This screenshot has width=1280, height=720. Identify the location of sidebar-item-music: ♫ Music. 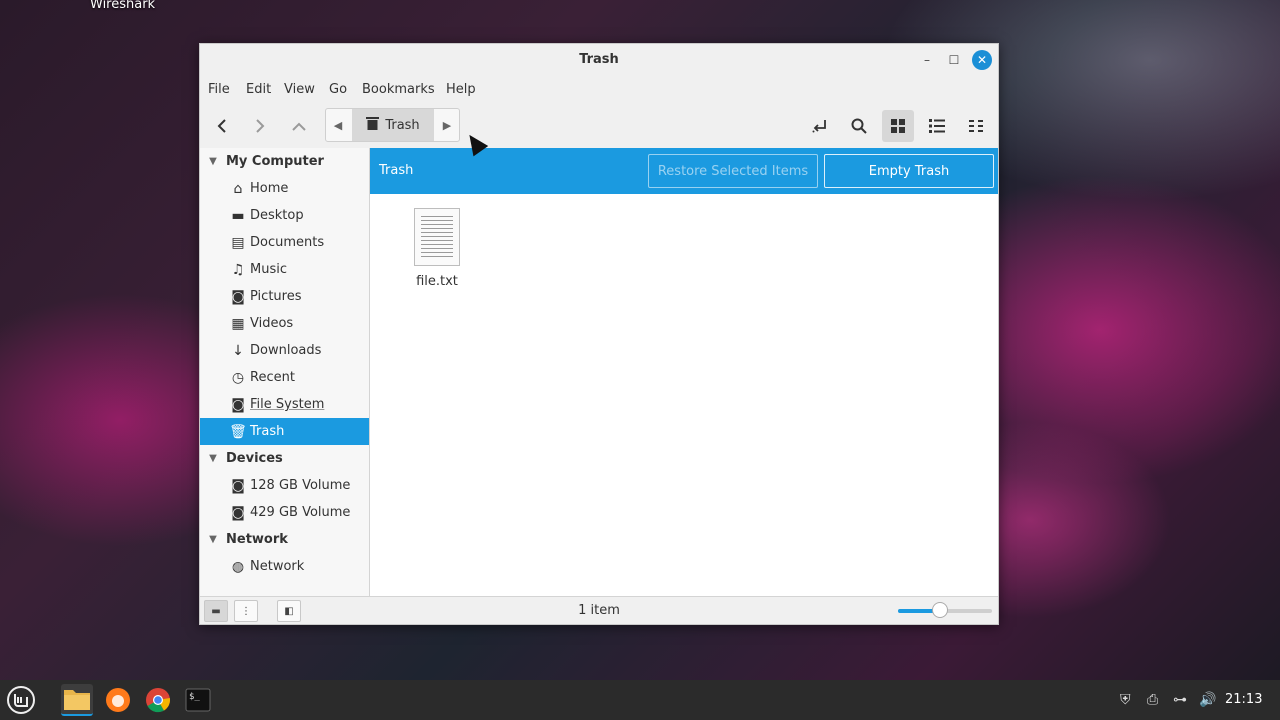
(284, 269).